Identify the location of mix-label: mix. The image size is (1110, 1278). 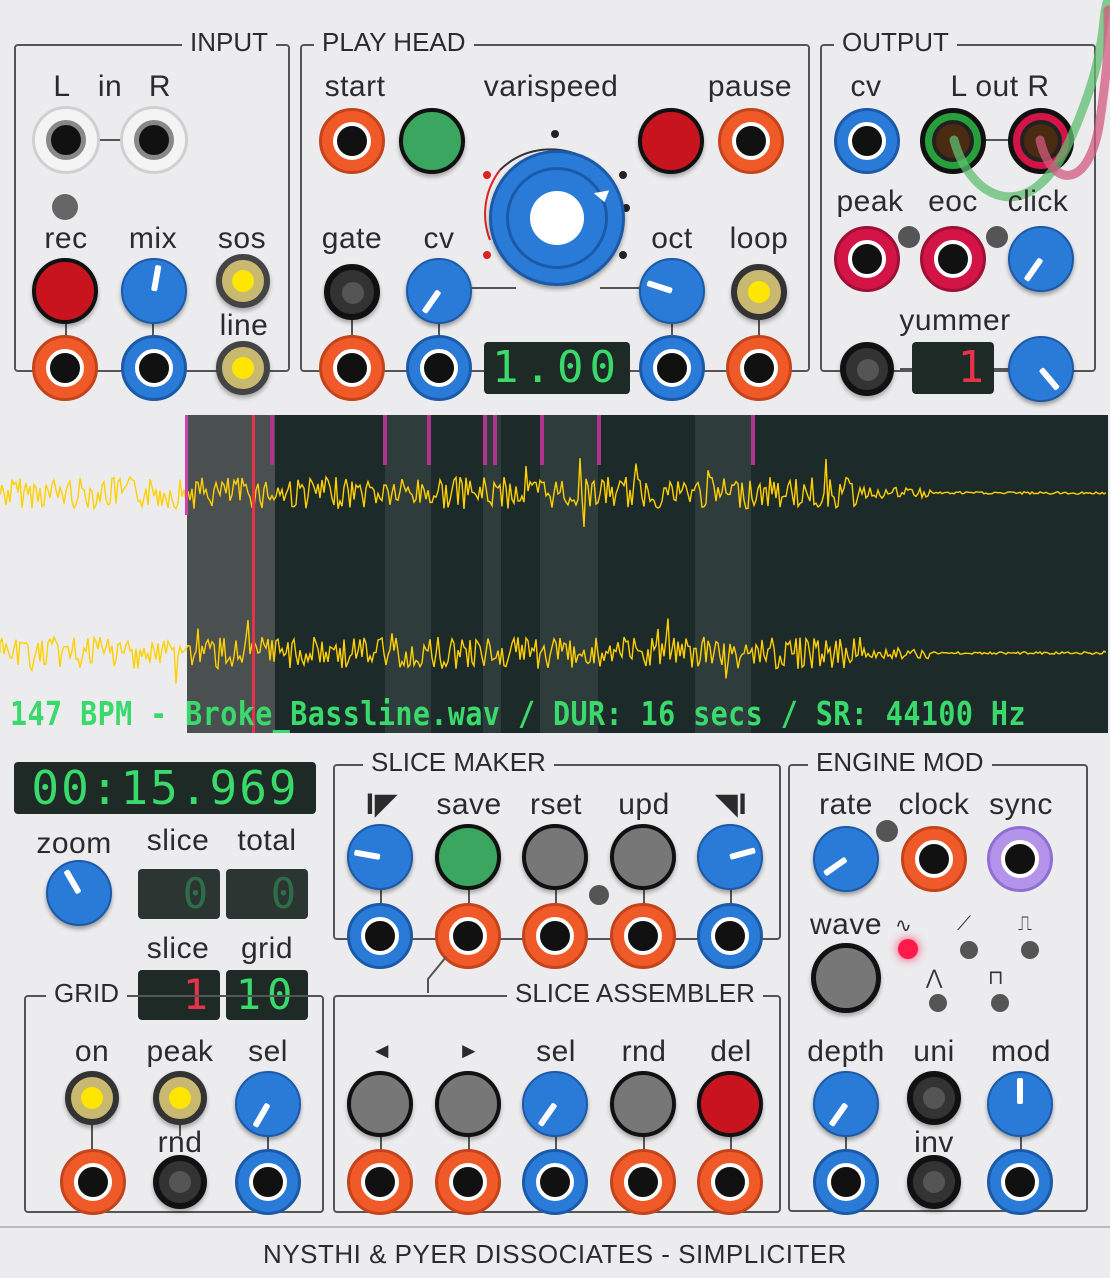
(153, 238).